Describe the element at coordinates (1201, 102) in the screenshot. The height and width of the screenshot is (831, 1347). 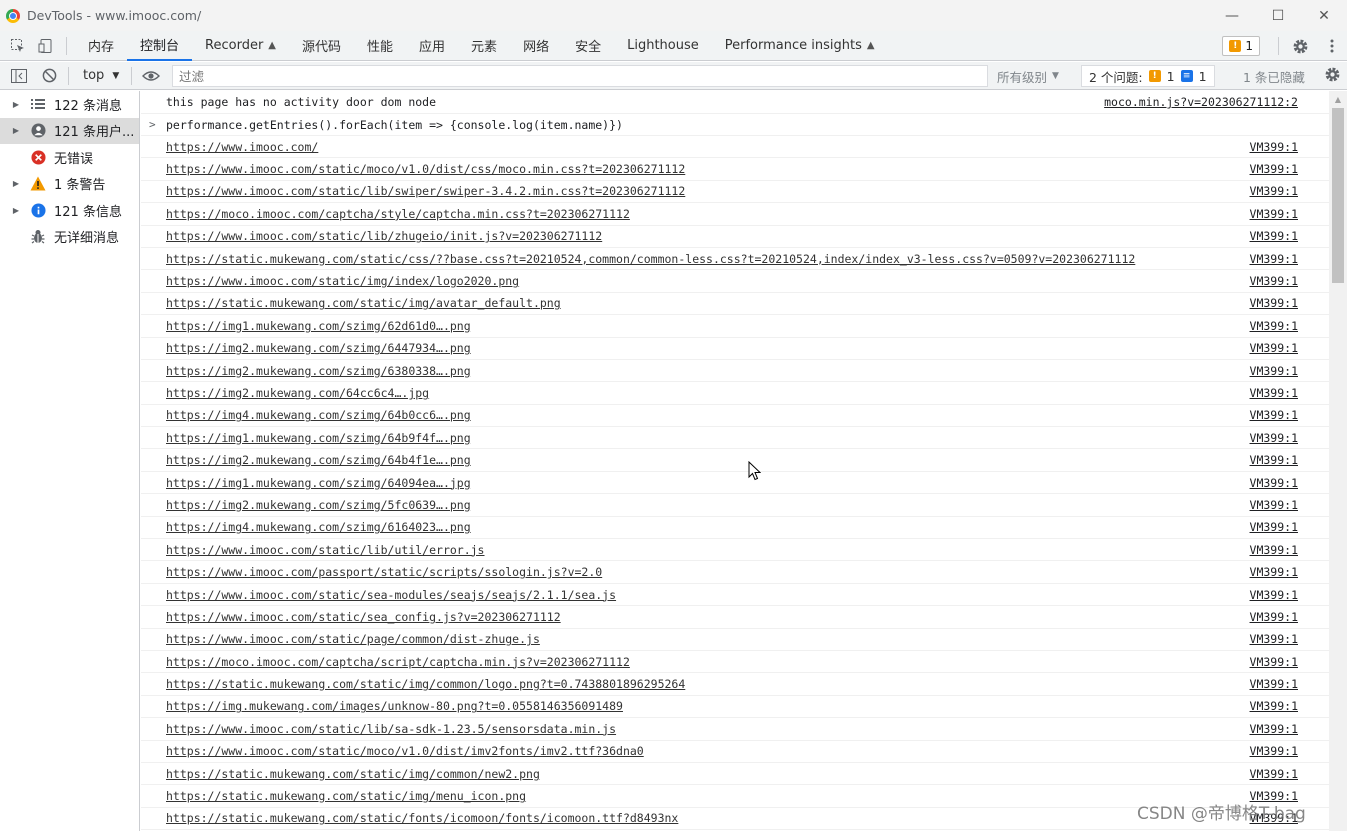
I see `source-link: moco.min.js?v=202306271112:2` at that location.